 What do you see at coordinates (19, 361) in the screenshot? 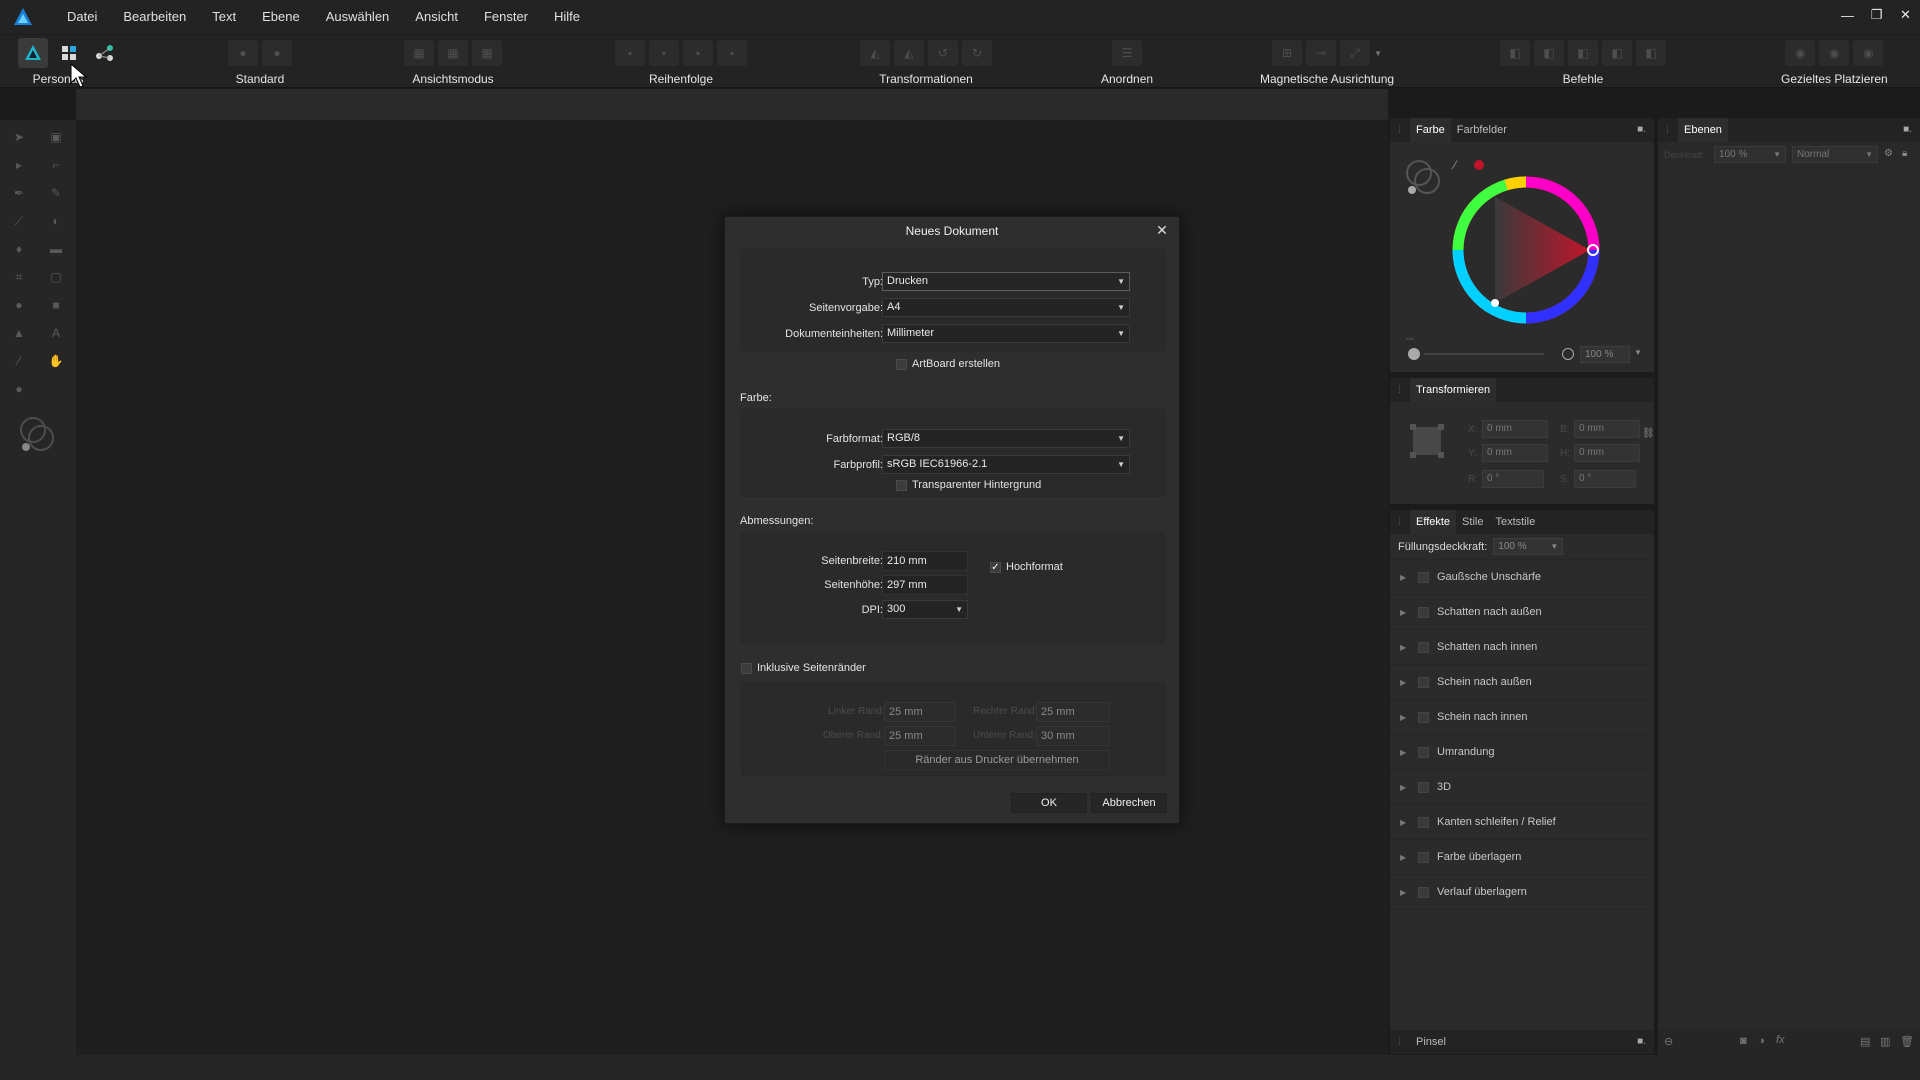
I see `eyedropper-tool-icon: ⁄` at bounding box center [19, 361].